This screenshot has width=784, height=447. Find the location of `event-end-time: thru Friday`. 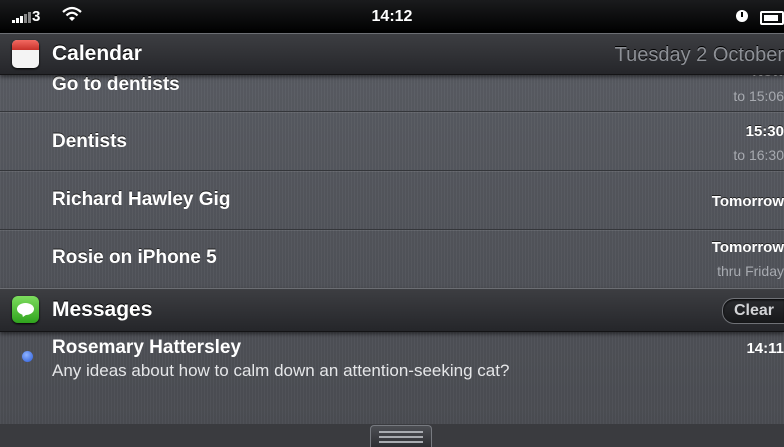

event-end-time: thru Friday is located at coordinates (750, 271).